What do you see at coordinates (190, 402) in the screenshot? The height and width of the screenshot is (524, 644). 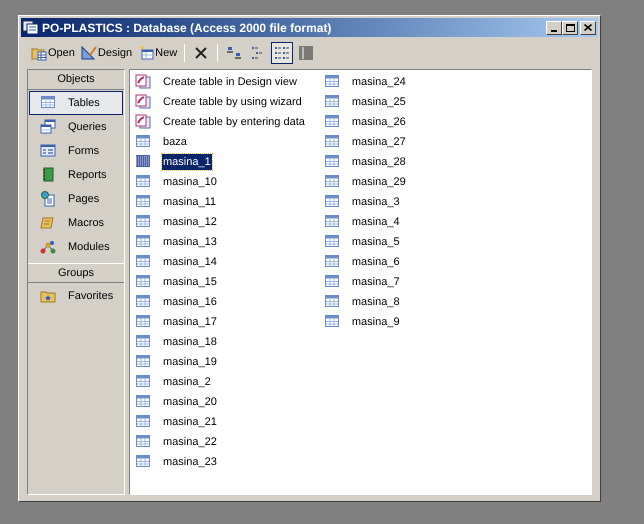 I see `list-item: masina_20` at bounding box center [190, 402].